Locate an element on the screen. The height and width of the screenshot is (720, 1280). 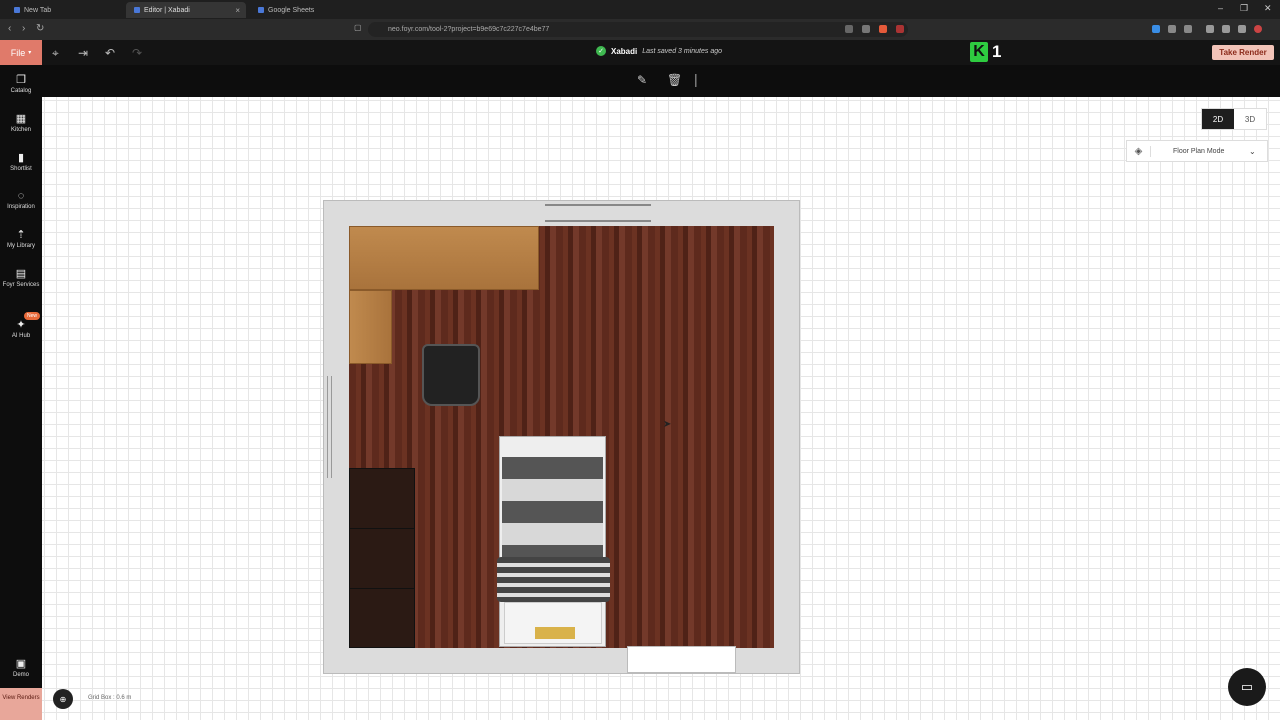
sidebar-item-kitchen: ▦ Kitchen is located at coordinates (21, 122).